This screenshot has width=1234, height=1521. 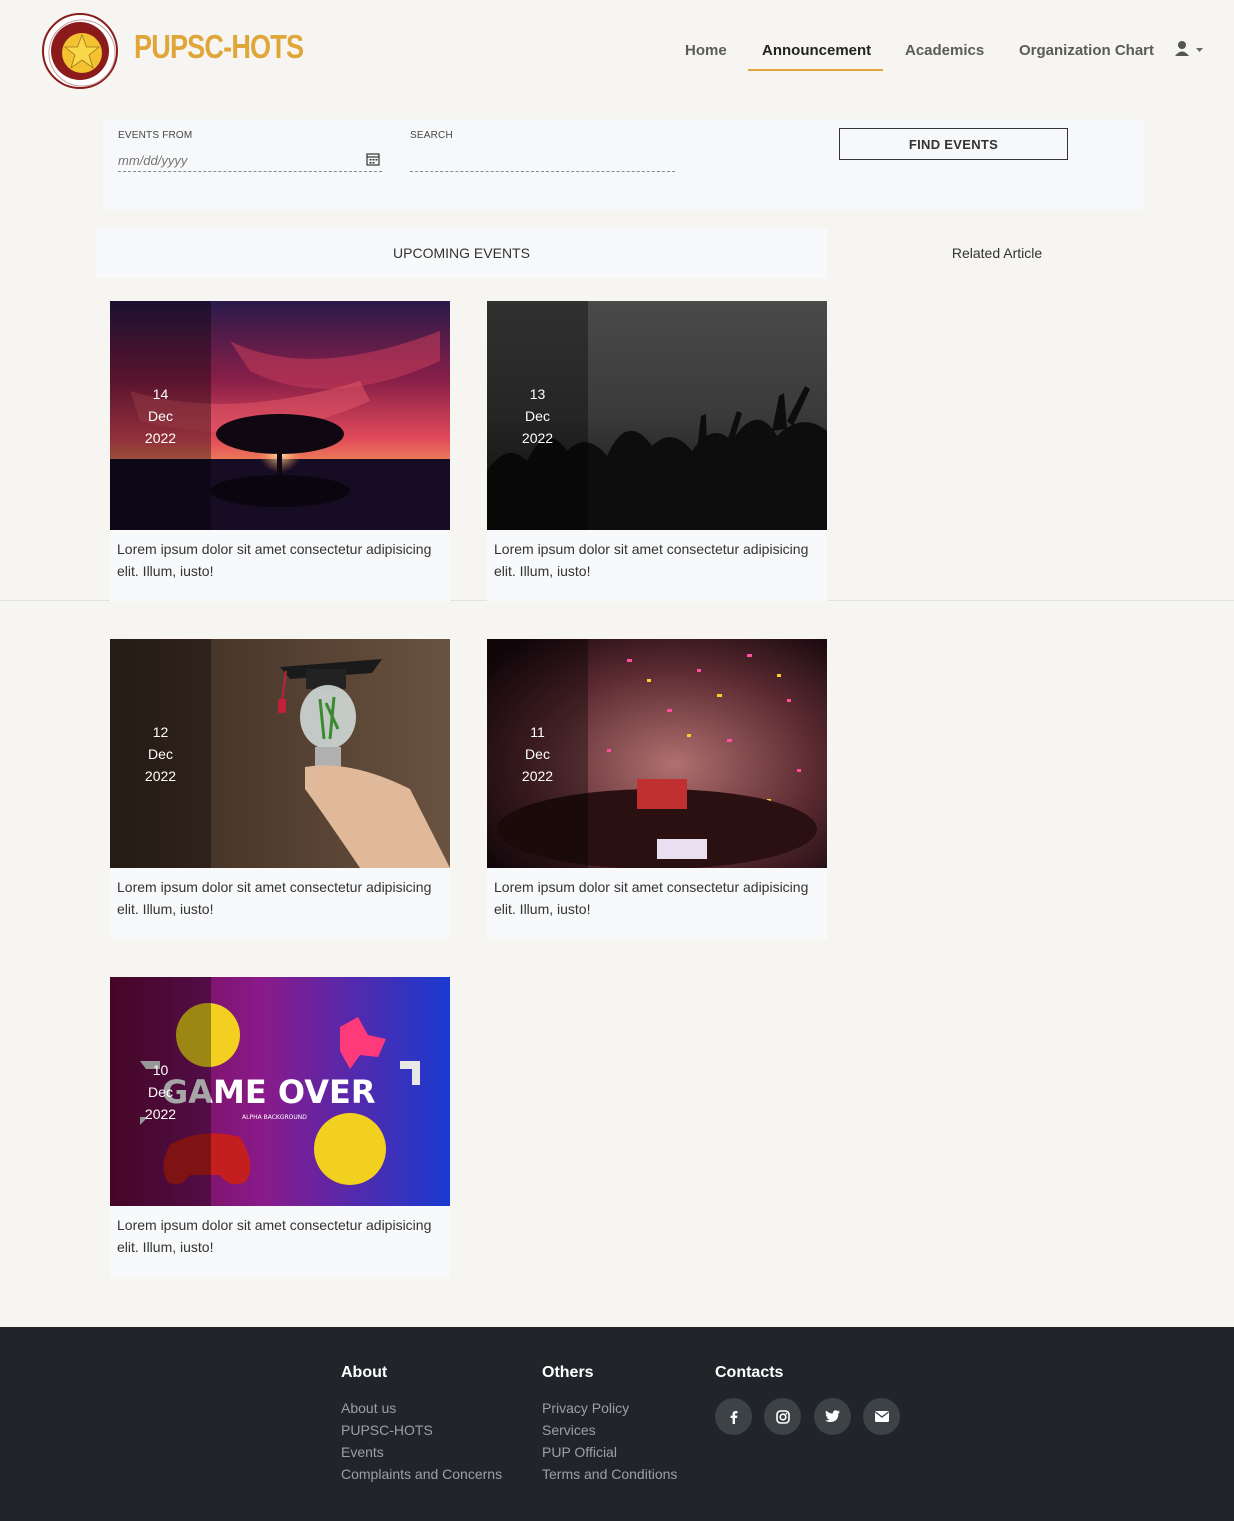 I want to click on footer-contacts-title: Contacts, so click(x=749, y=1372).